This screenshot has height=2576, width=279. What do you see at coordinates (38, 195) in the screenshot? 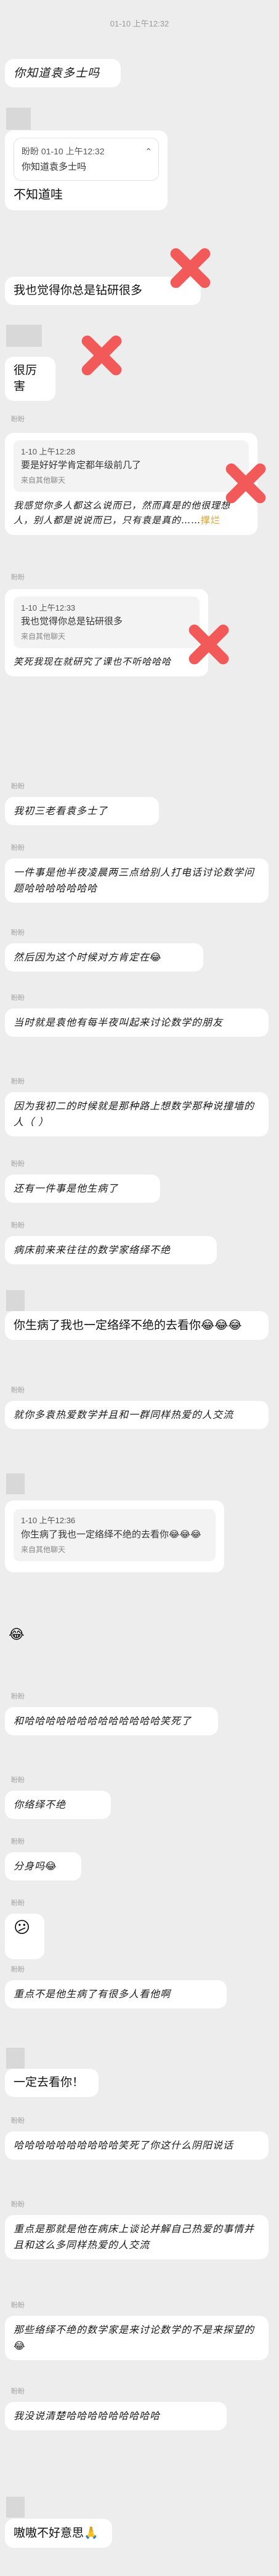
I see `message-text: 不知道哇` at bounding box center [38, 195].